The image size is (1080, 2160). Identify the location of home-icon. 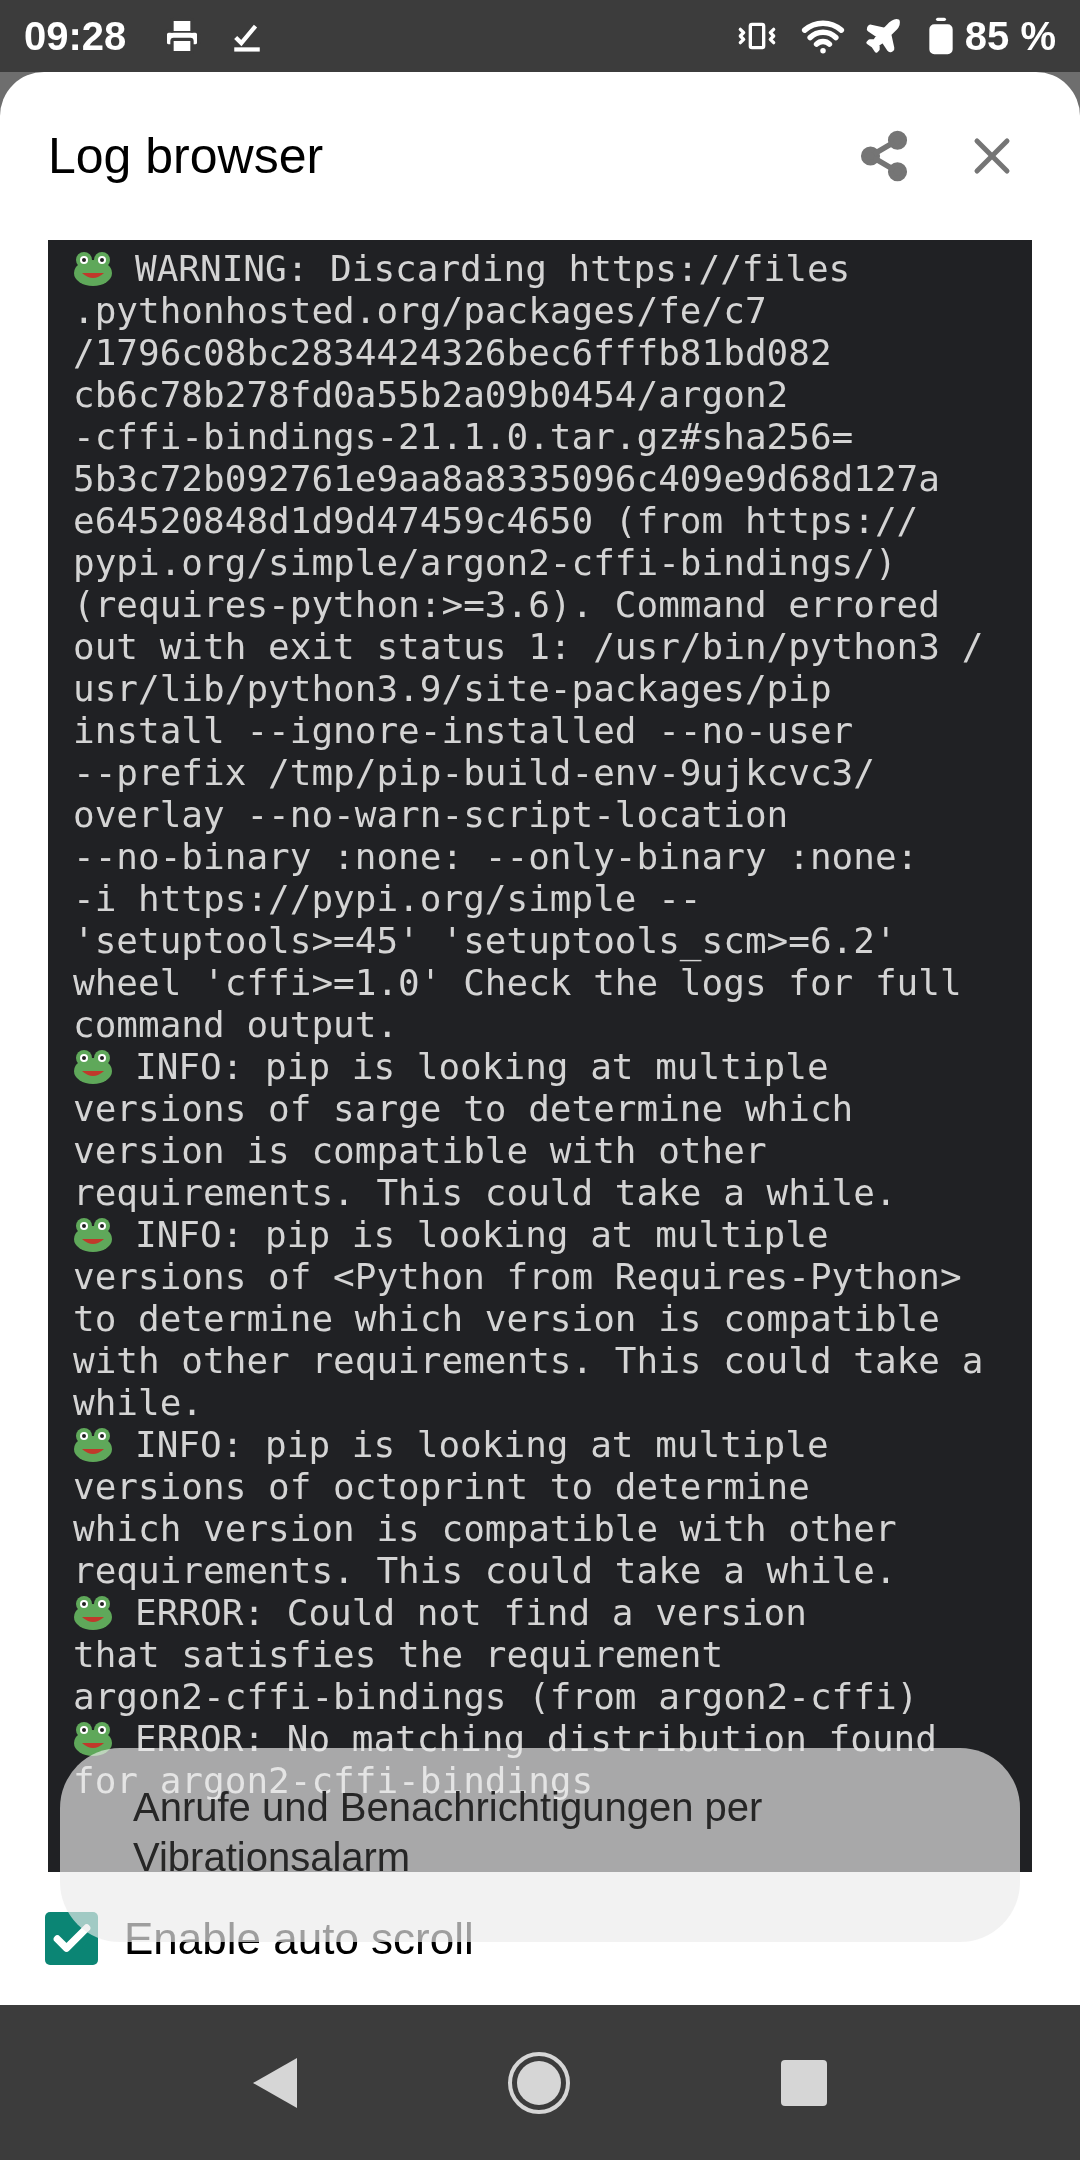
(539, 2082).